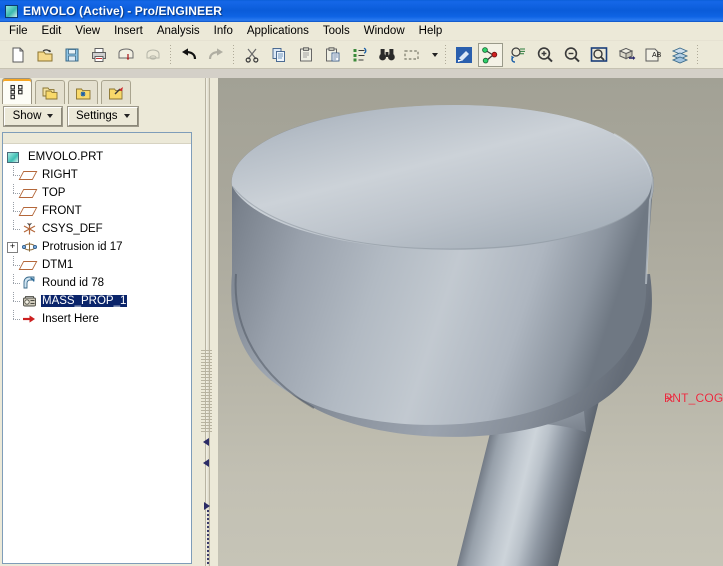  What do you see at coordinates (54, 193) in the screenshot?
I see `tree-item-label: TOP` at bounding box center [54, 193].